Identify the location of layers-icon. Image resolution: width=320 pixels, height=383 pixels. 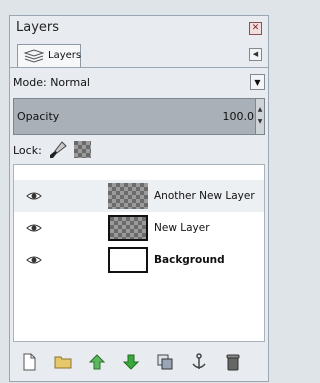
(34, 56).